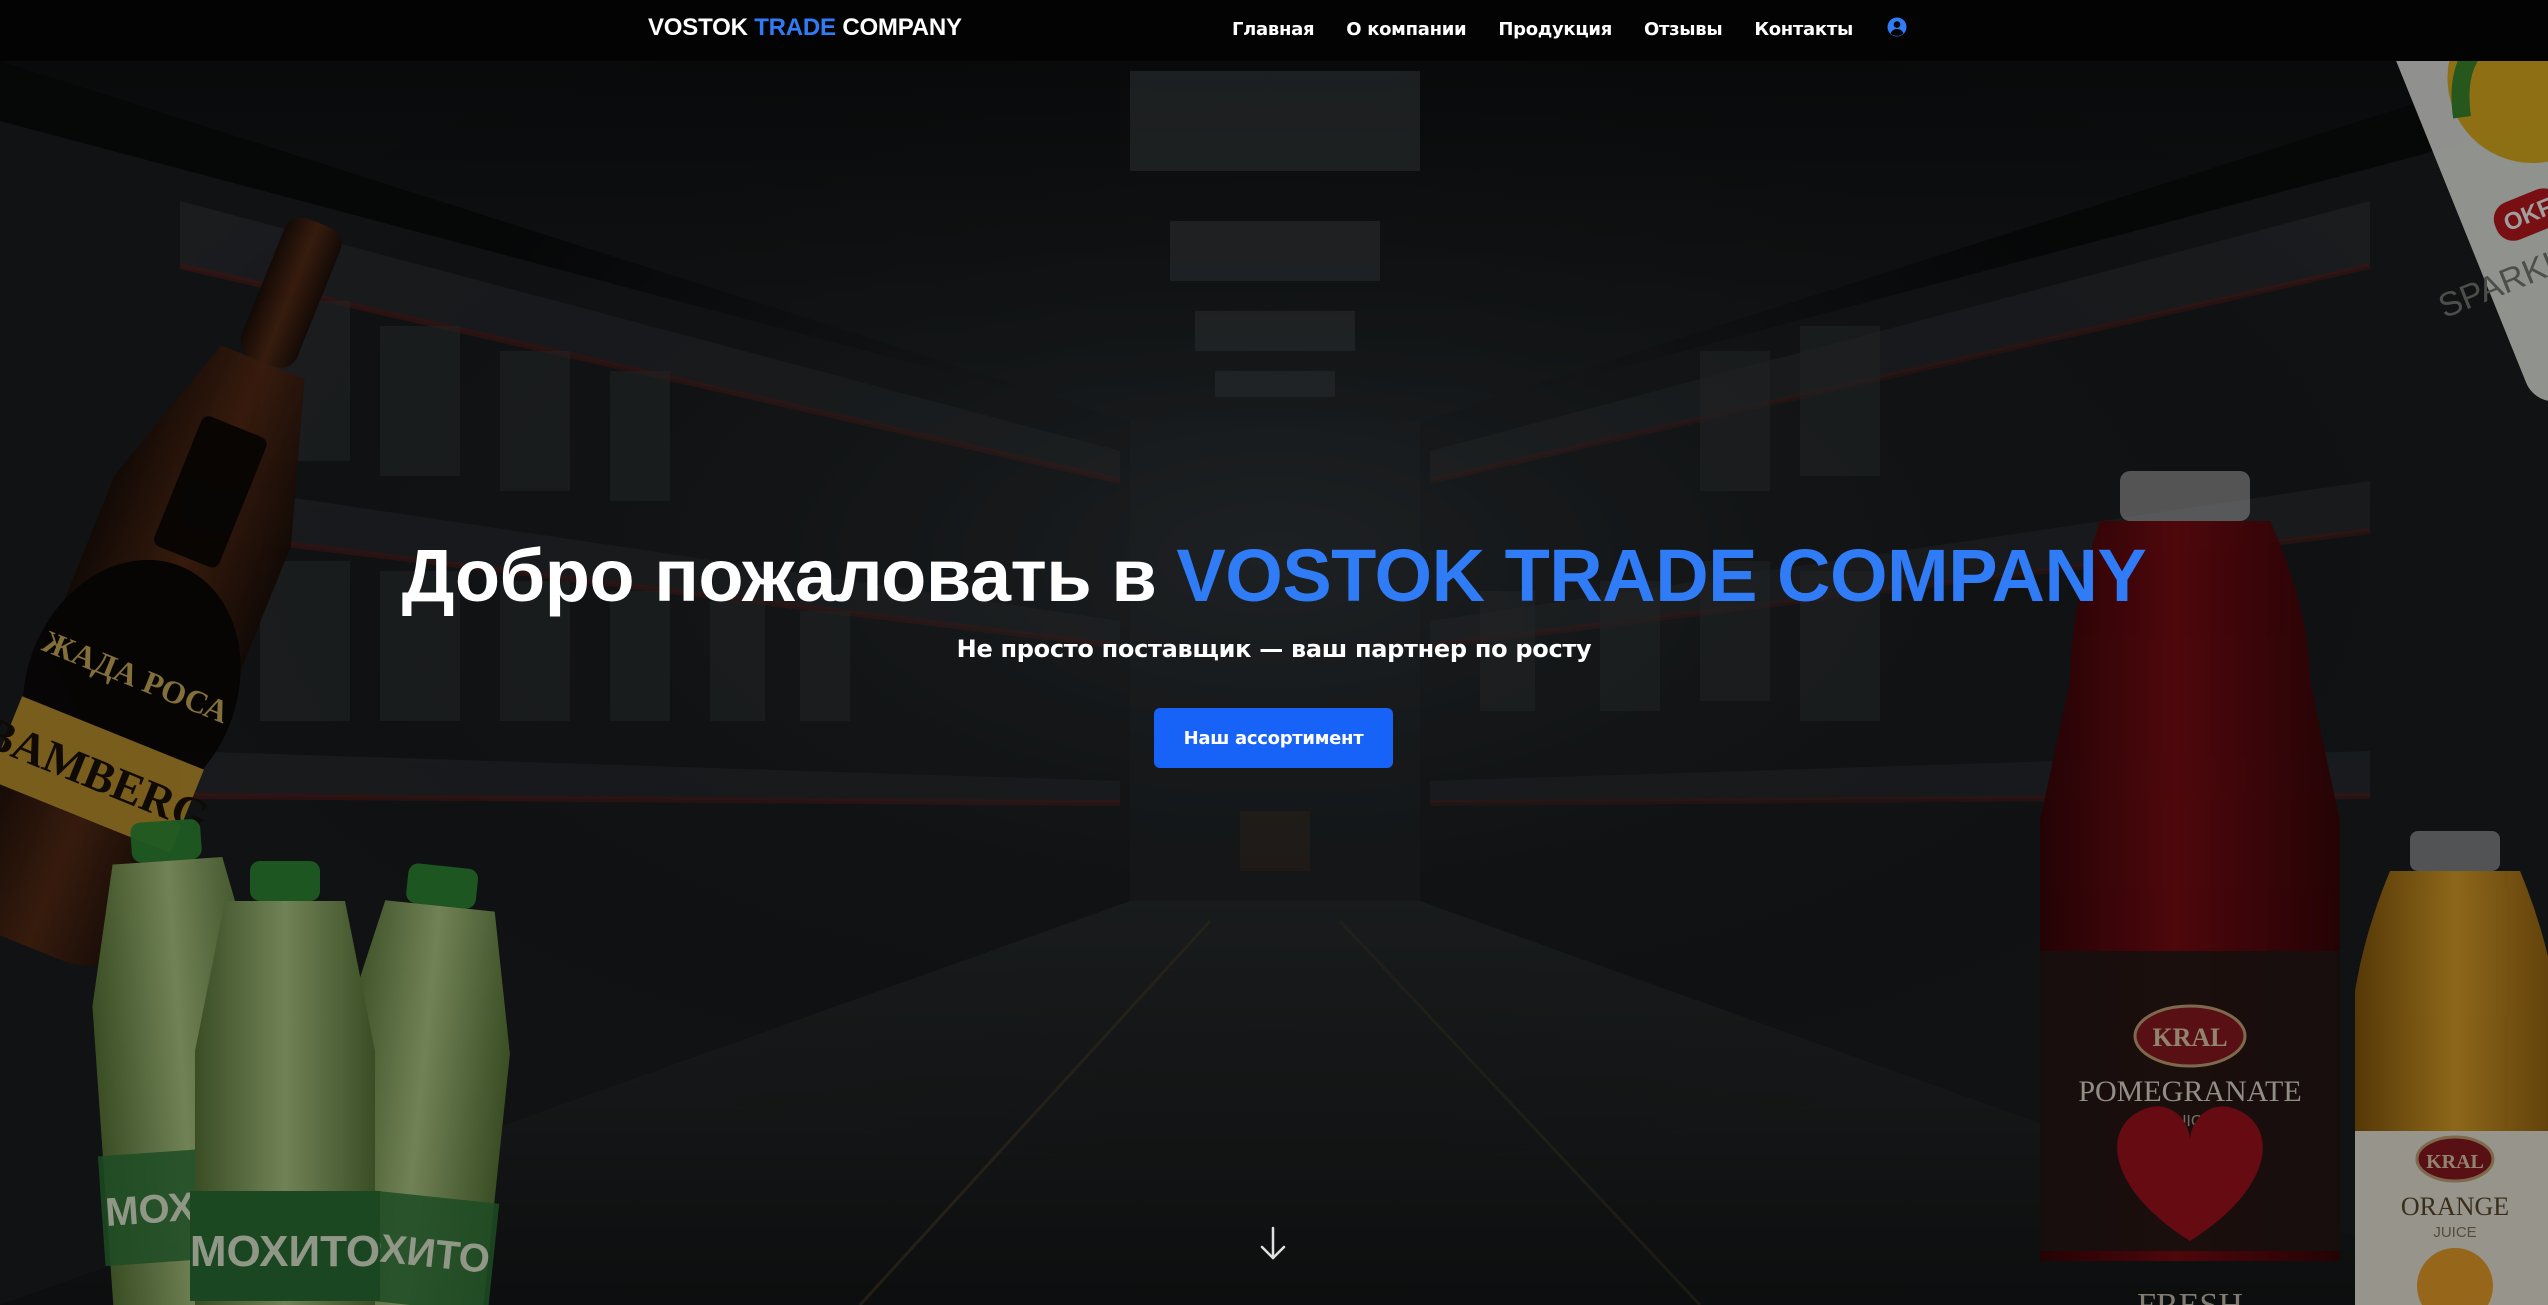  What do you see at coordinates (1683, 29) in the screenshot?
I see `nav-item-reviews: Отзывы` at bounding box center [1683, 29].